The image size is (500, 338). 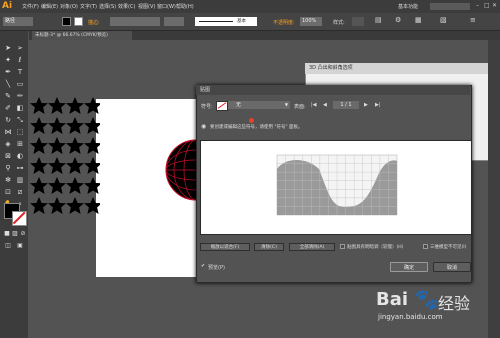 I want to click on 3d-options-title: 3D 凸出和斜角选项, so click(x=402, y=68).